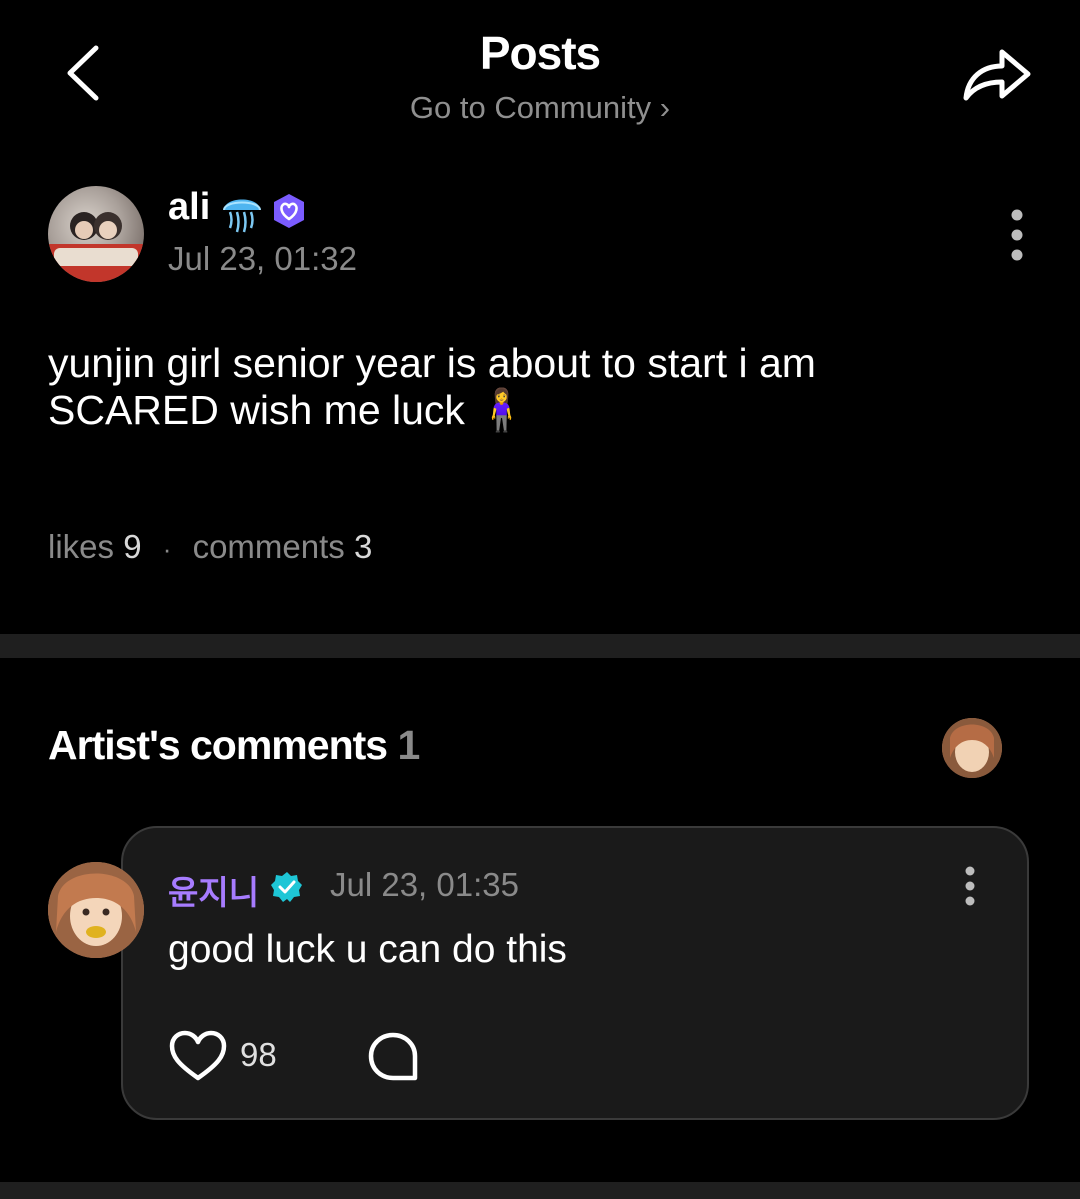  I want to click on post-more-options-button, so click(1017, 235).